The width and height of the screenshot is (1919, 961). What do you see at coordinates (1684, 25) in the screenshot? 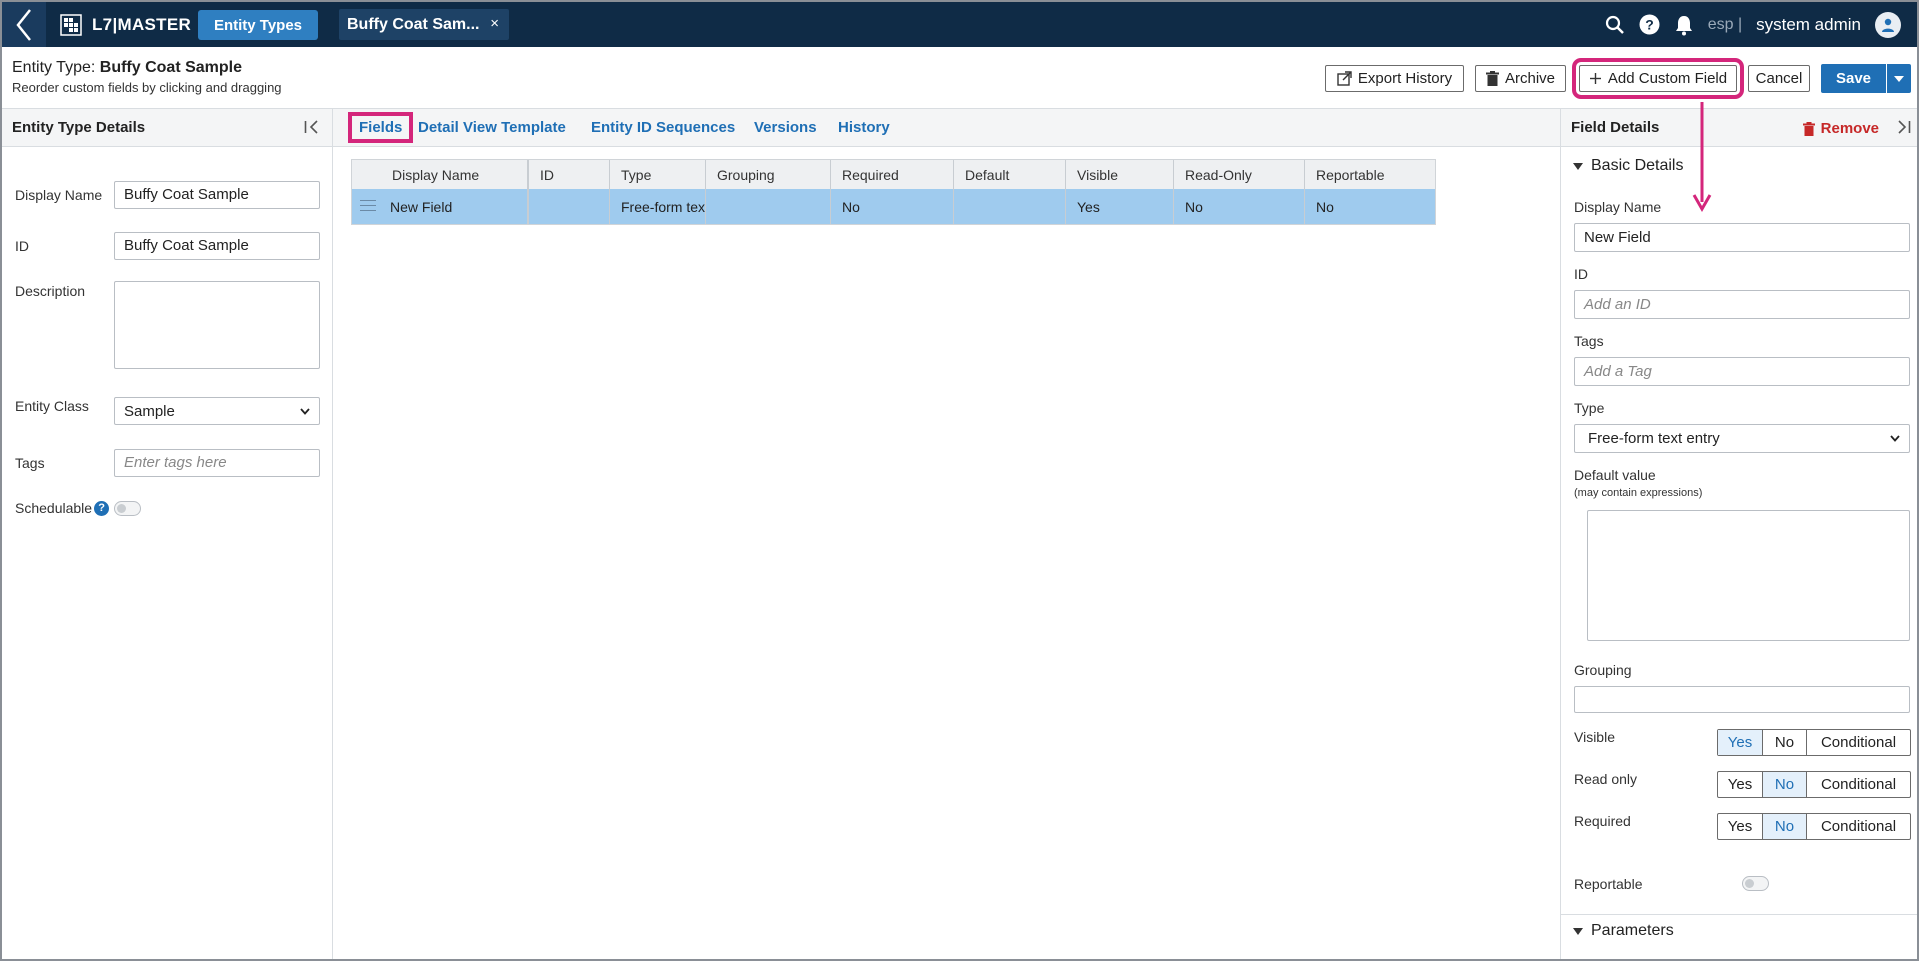
I see `bell-icon` at bounding box center [1684, 25].